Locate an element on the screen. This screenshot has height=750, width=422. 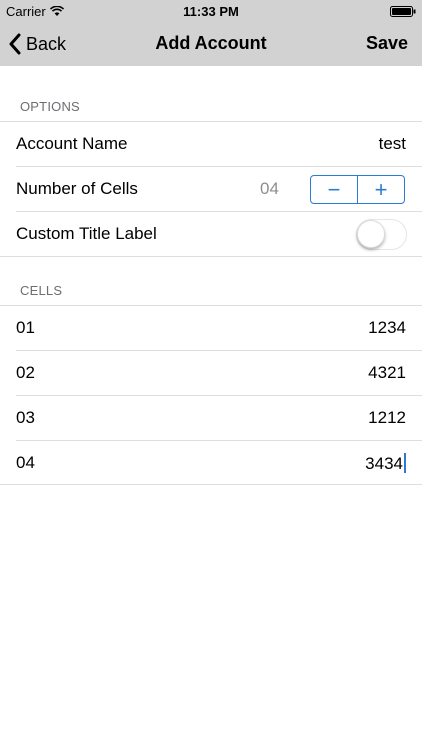
cell-value-field: 1212 is located at coordinates (387, 418).